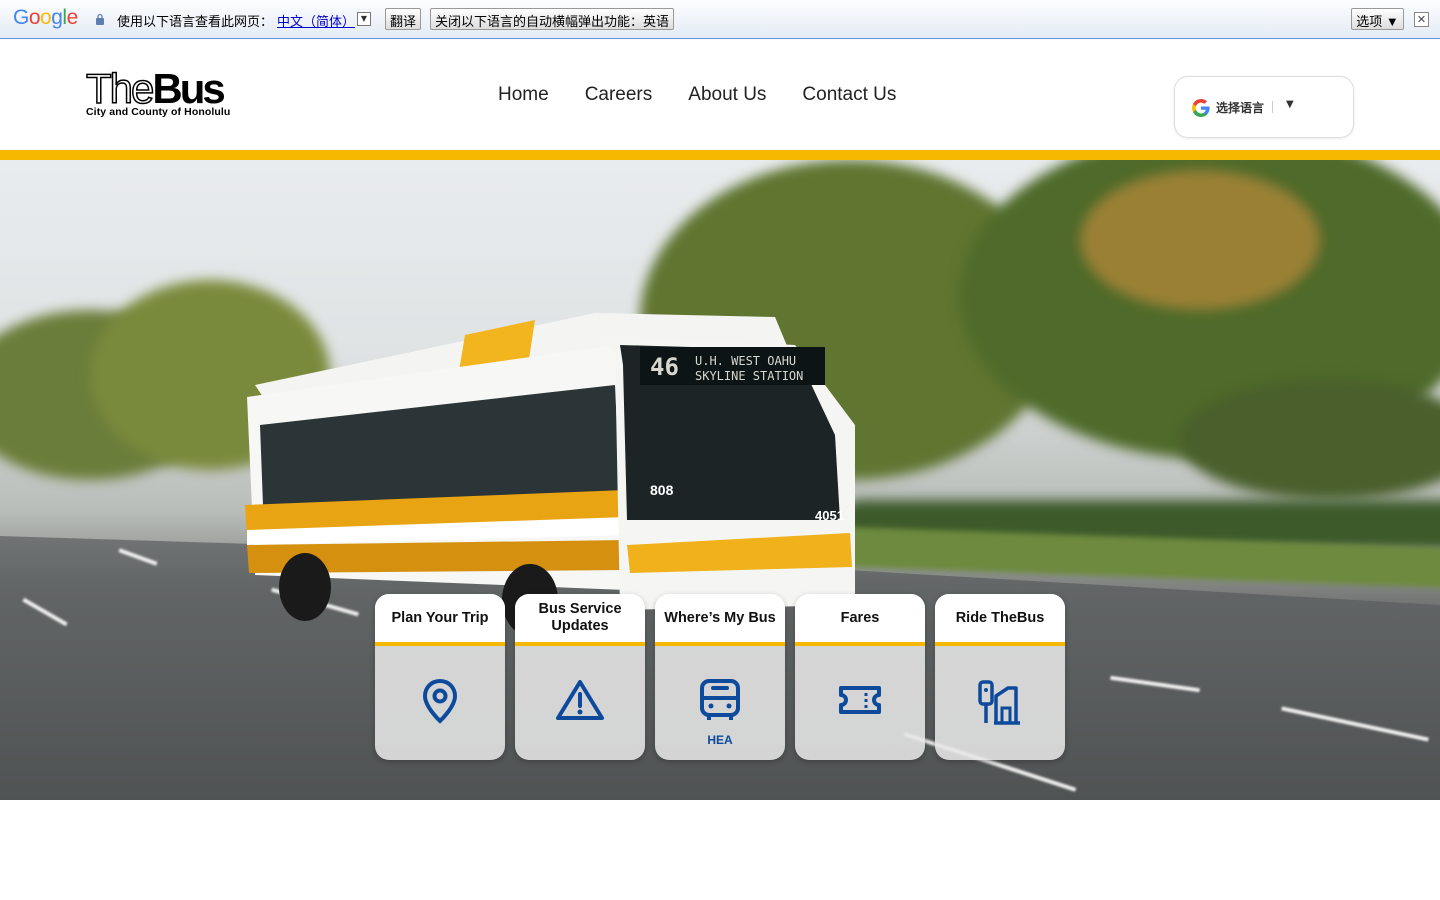 The width and height of the screenshot is (1440, 900). I want to click on tree-foliage, so click(1200, 240).